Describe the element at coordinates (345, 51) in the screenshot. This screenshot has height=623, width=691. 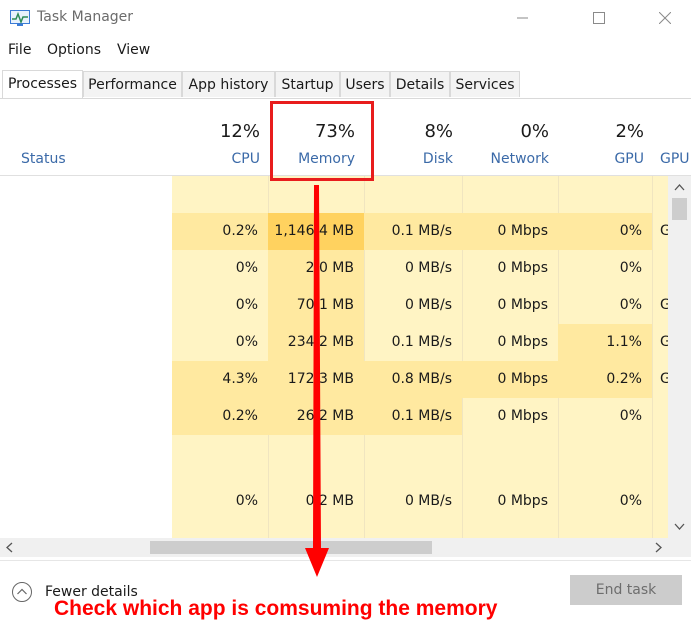
I see `menu-bar: File Options View` at that location.